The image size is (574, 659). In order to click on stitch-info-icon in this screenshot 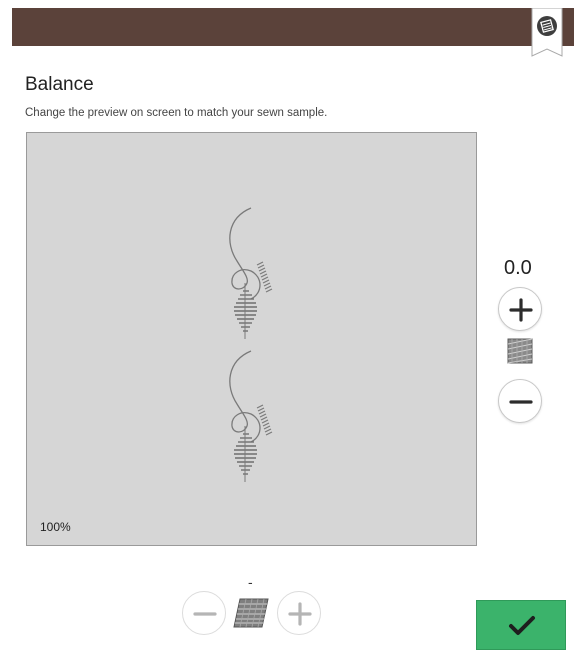, I will do `click(547, 32)`.